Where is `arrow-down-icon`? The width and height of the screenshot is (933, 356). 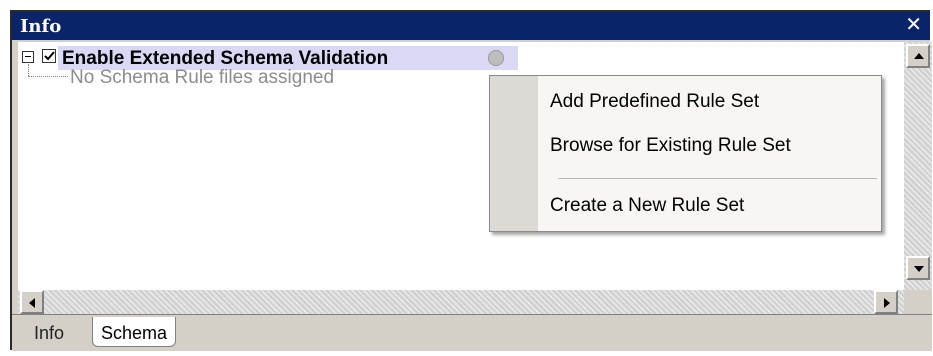
arrow-down-icon is located at coordinates (919, 269).